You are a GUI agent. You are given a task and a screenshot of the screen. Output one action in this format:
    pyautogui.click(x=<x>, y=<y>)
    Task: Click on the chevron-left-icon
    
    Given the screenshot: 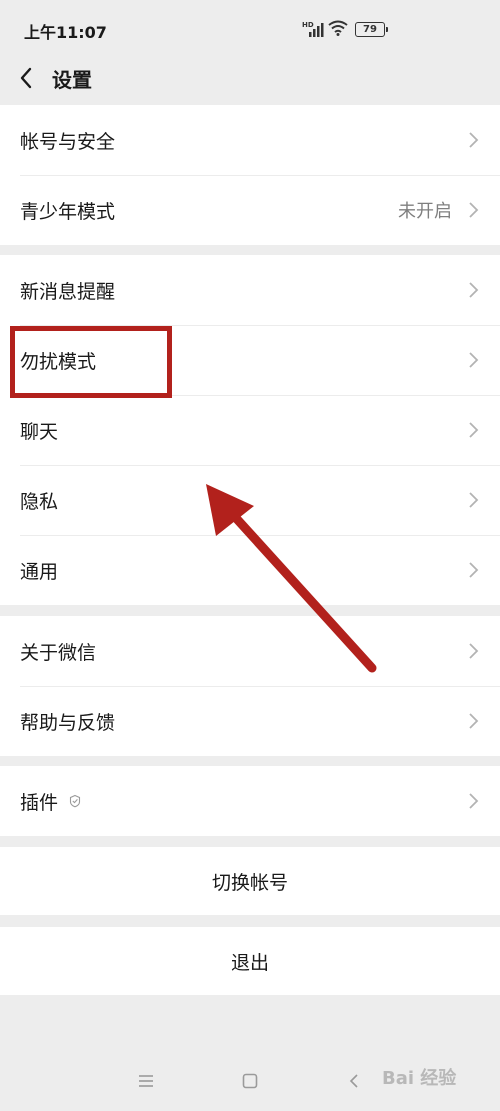 What is the action you would take?
    pyautogui.click(x=26, y=78)
    